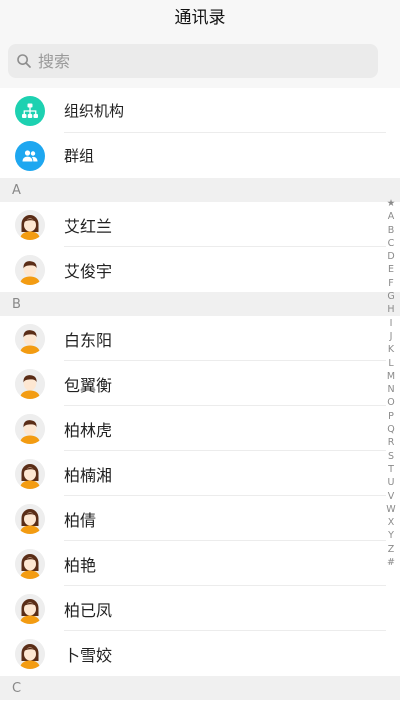 The image size is (400, 701). What do you see at coordinates (188, 61) in the screenshot?
I see `search-input` at bounding box center [188, 61].